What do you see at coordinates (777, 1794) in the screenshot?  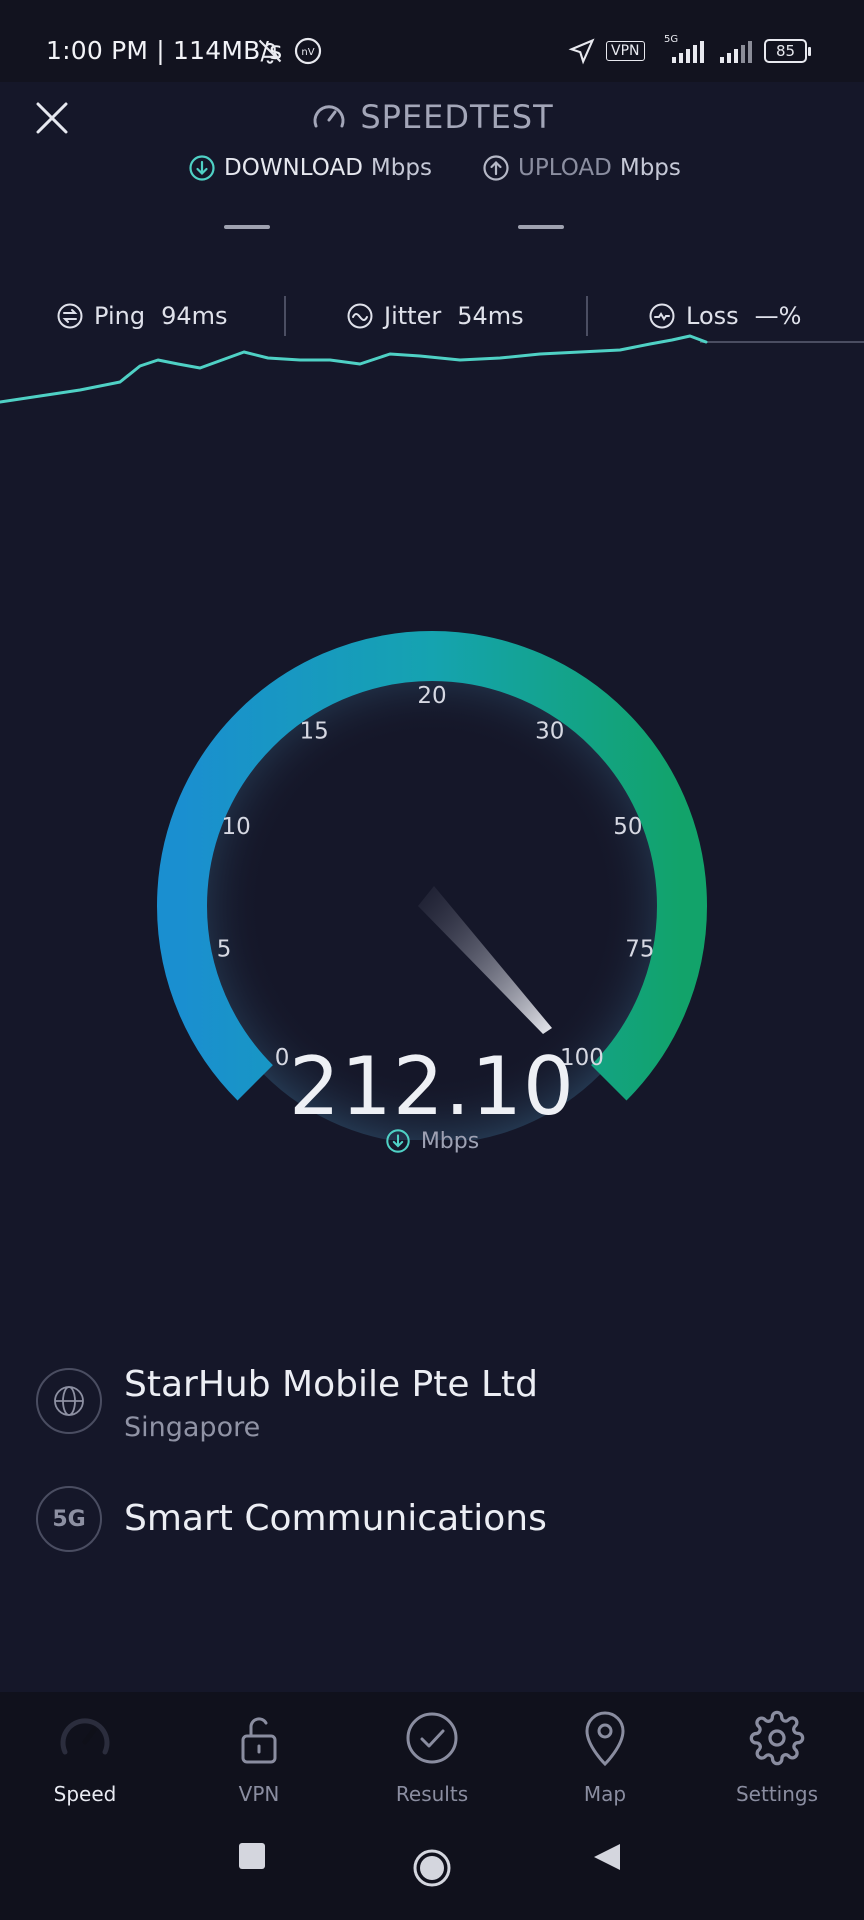 I see `nav-label: Settings` at bounding box center [777, 1794].